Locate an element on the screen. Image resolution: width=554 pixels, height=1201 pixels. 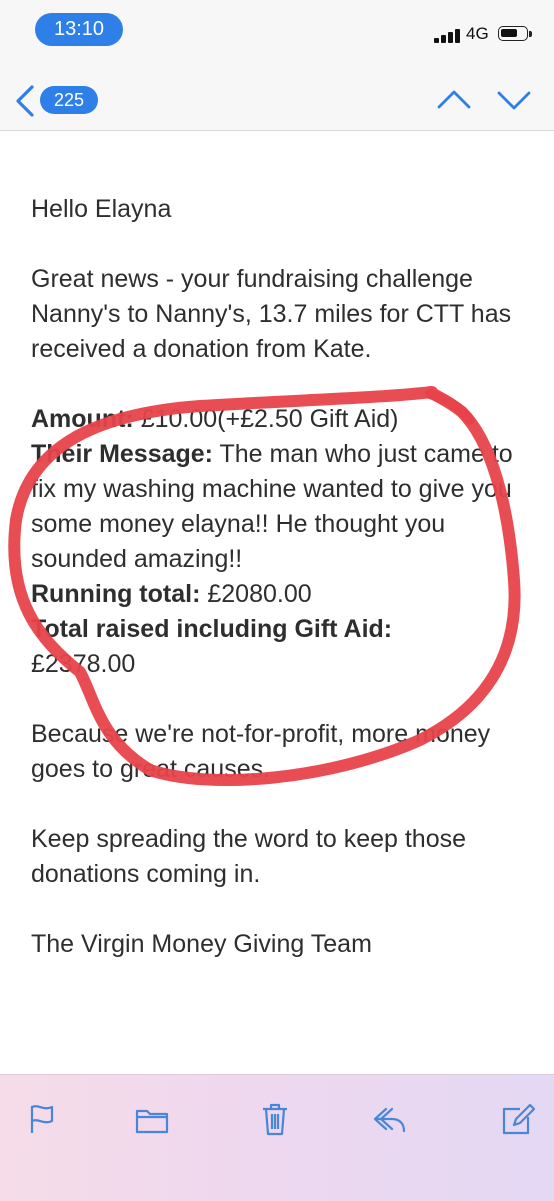
flag-button is located at coordinates (42, 1119).